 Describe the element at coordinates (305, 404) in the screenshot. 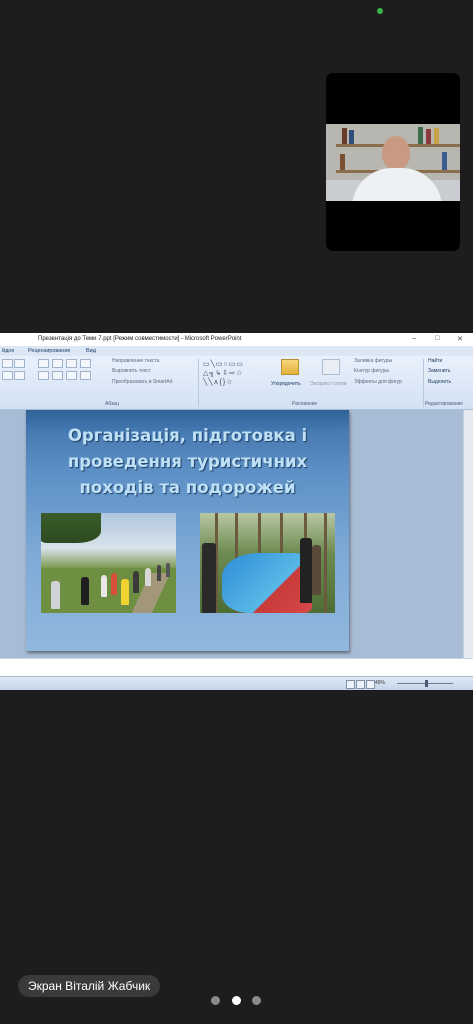

I see `group-drawing-label: Рисование` at that location.